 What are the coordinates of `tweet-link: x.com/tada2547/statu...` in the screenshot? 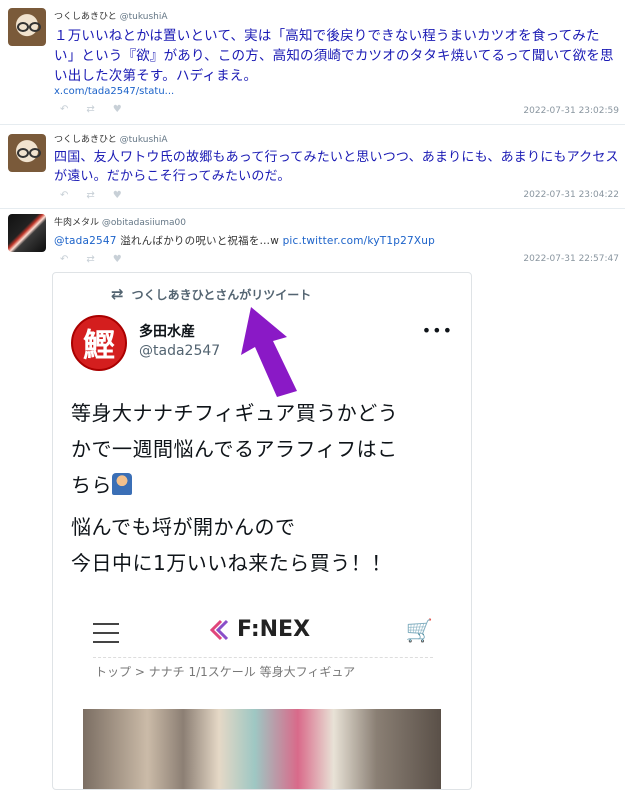 It's located at (114, 91).